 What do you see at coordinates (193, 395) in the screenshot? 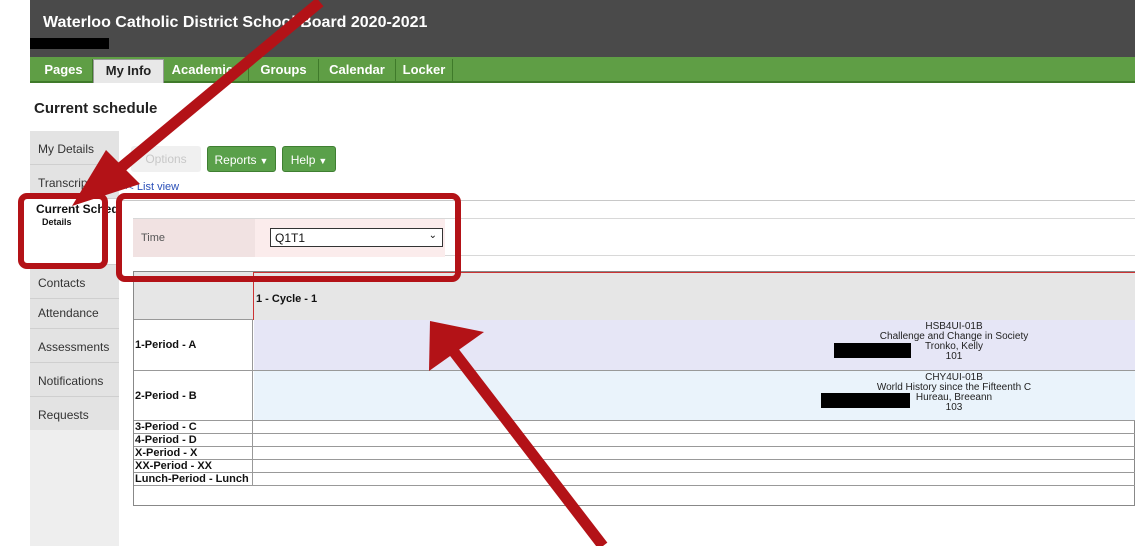
I see `period-label: 2-Period - B` at bounding box center [193, 395].